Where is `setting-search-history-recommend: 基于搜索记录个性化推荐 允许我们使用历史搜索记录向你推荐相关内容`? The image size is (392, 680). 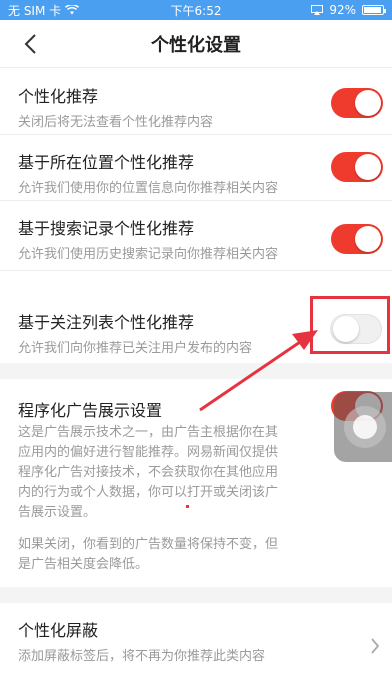 setting-search-history-recommend: 基于搜索记录个性化推荐 允许我们使用历史搜索记录向你推荐相关内容 is located at coordinates (196, 236).